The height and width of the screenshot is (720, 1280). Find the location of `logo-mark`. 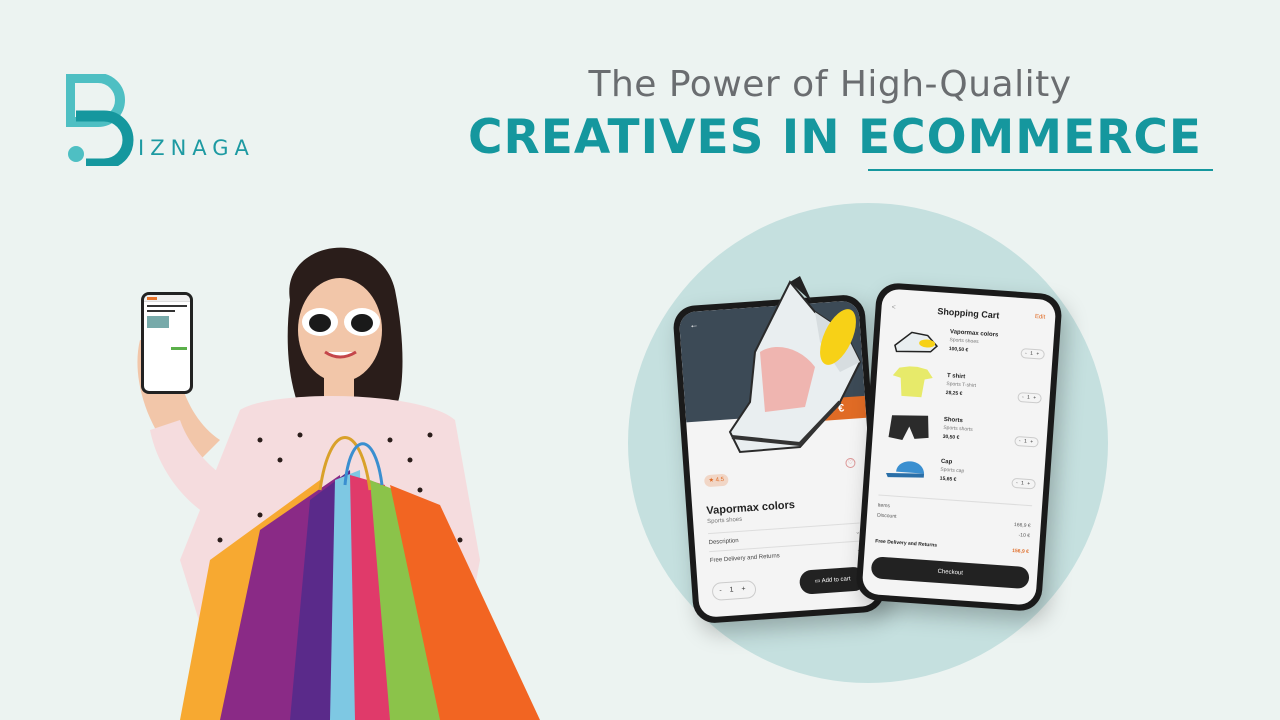

logo-mark is located at coordinates (100, 120).